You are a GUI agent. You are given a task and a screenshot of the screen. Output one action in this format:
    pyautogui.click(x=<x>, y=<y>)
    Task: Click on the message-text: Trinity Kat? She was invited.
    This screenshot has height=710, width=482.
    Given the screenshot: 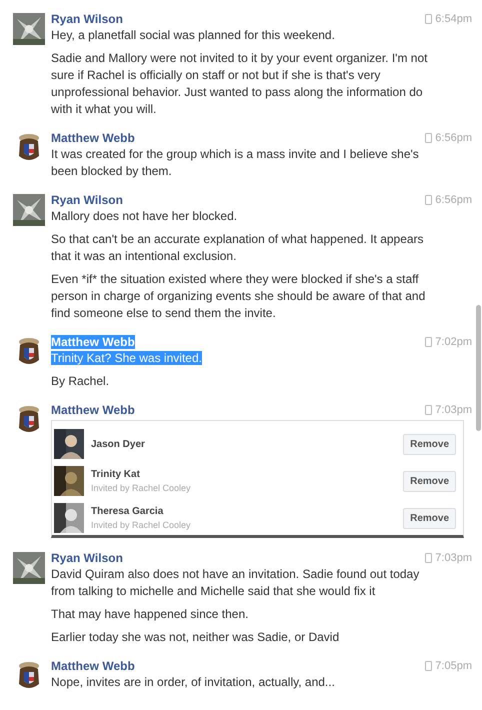 What is the action you would take?
    pyautogui.click(x=126, y=358)
    